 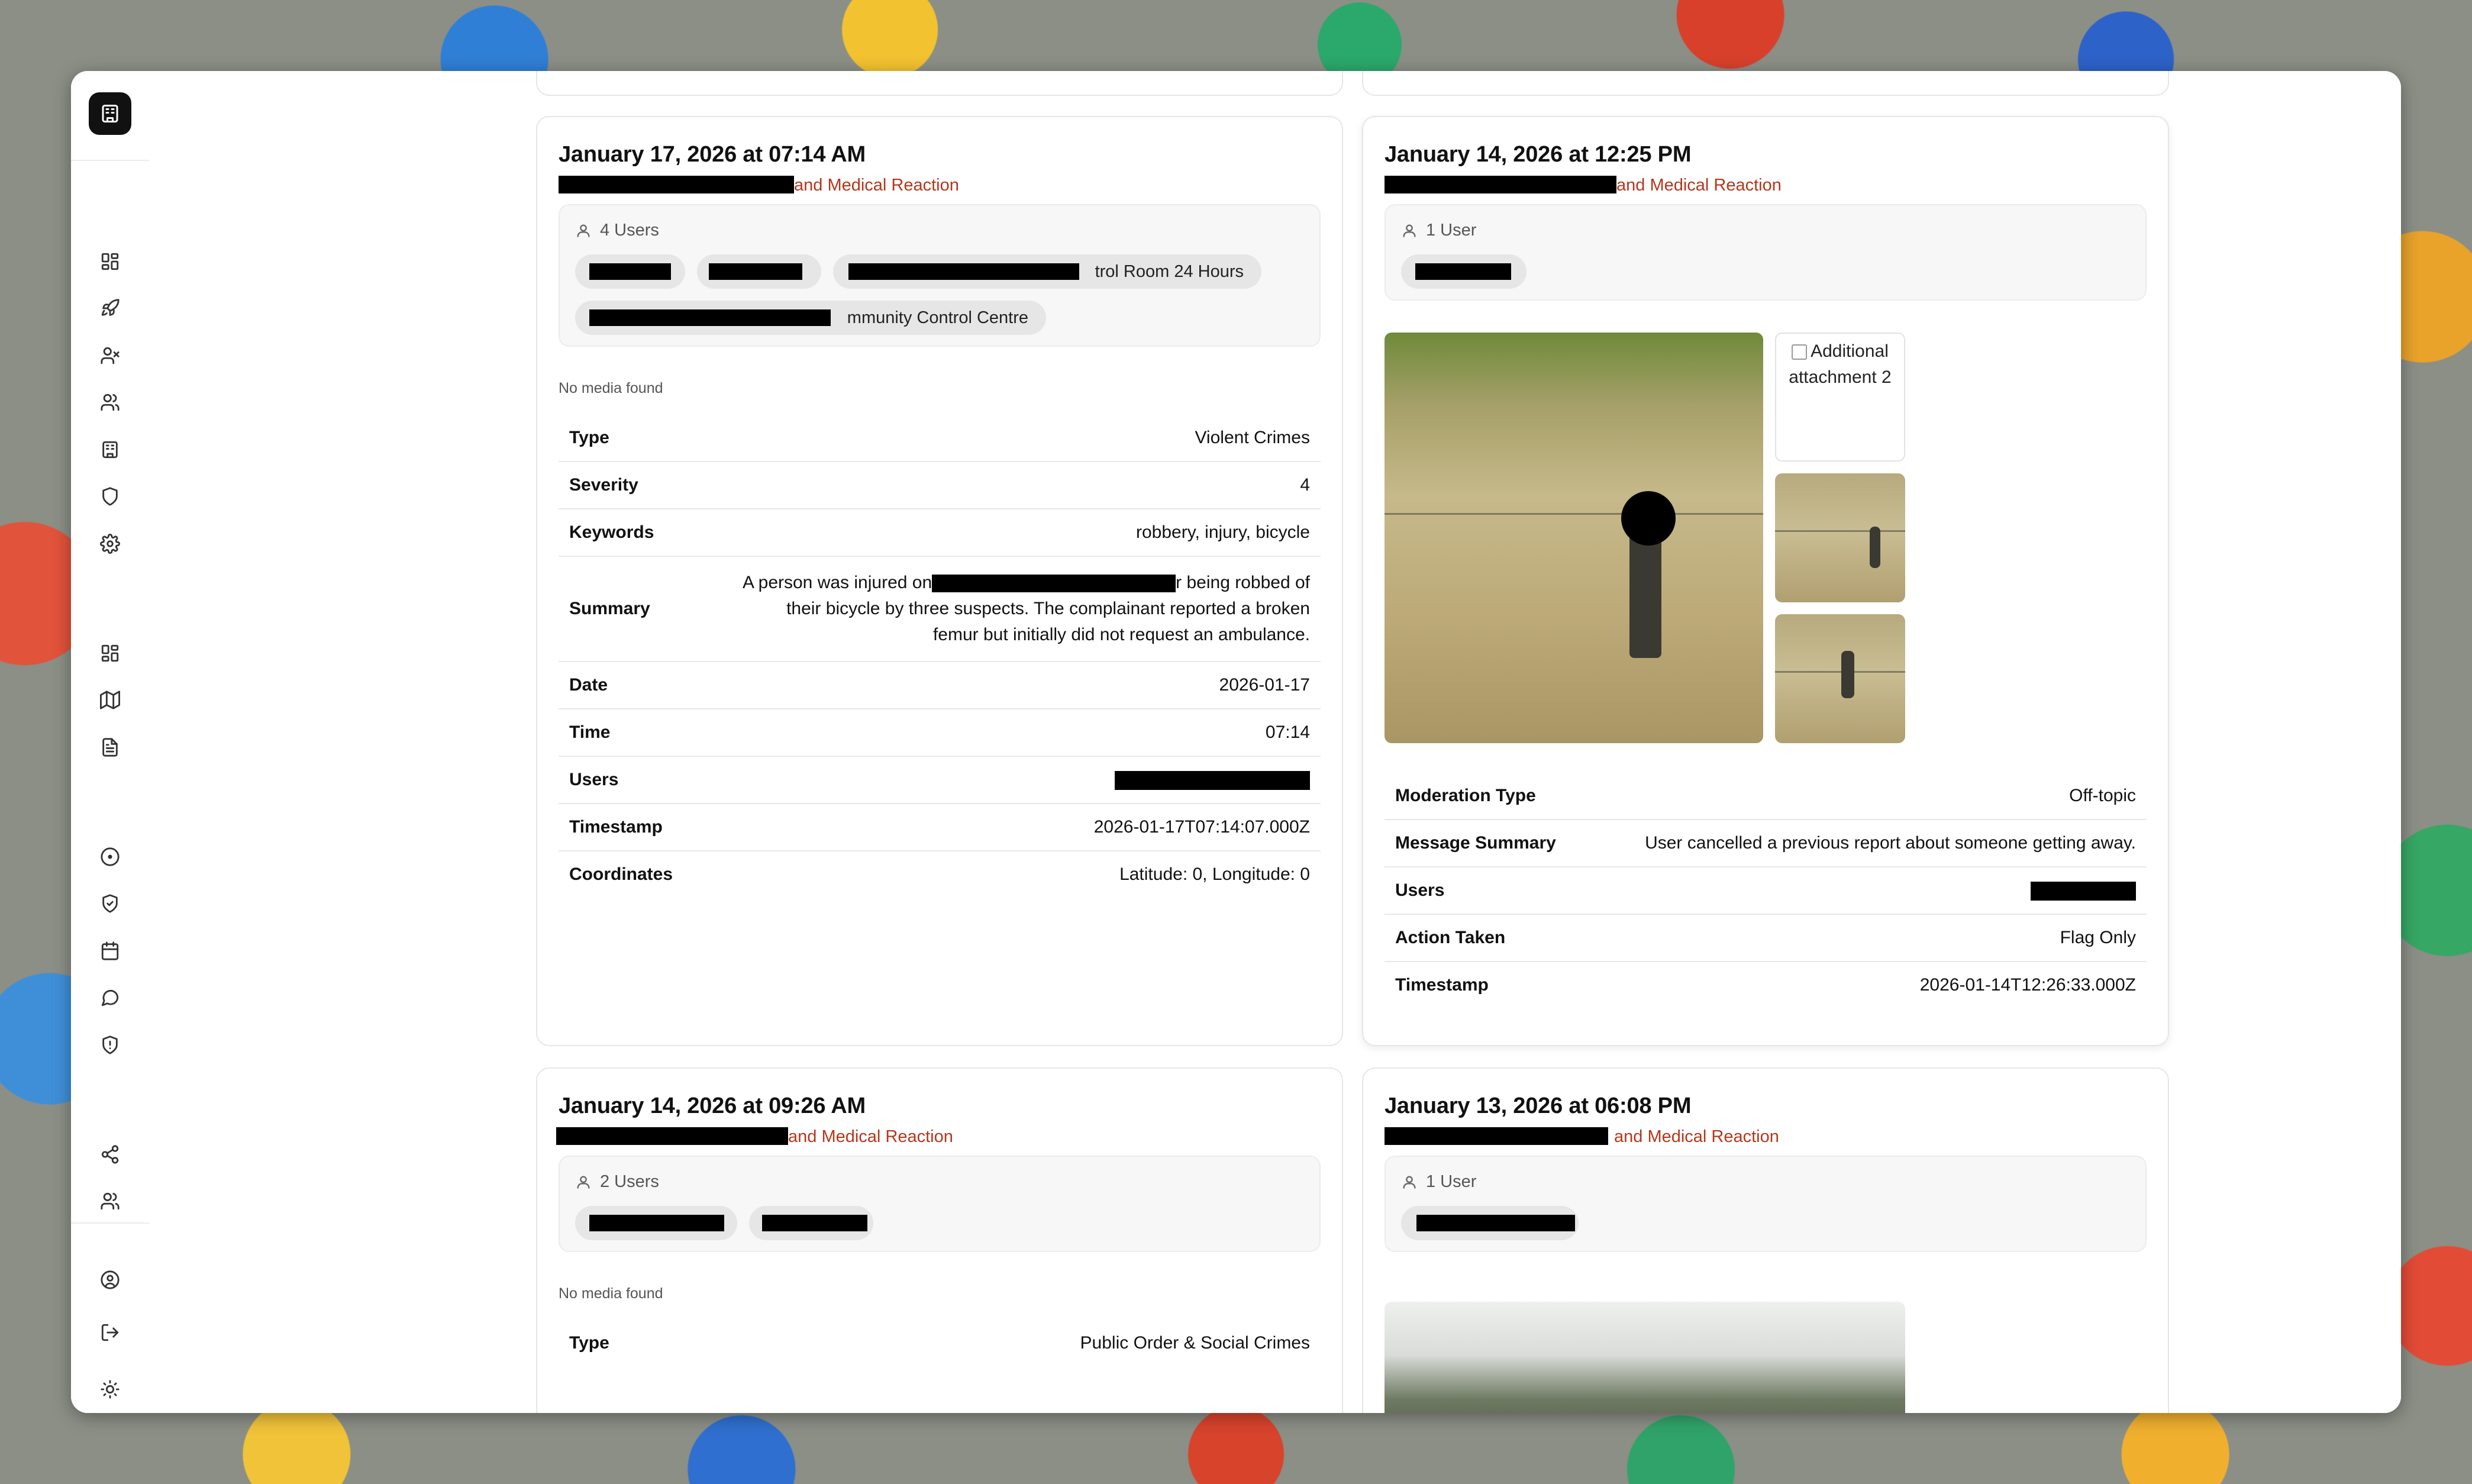 What do you see at coordinates (110, 1154) in the screenshot?
I see `nav-integrations` at bounding box center [110, 1154].